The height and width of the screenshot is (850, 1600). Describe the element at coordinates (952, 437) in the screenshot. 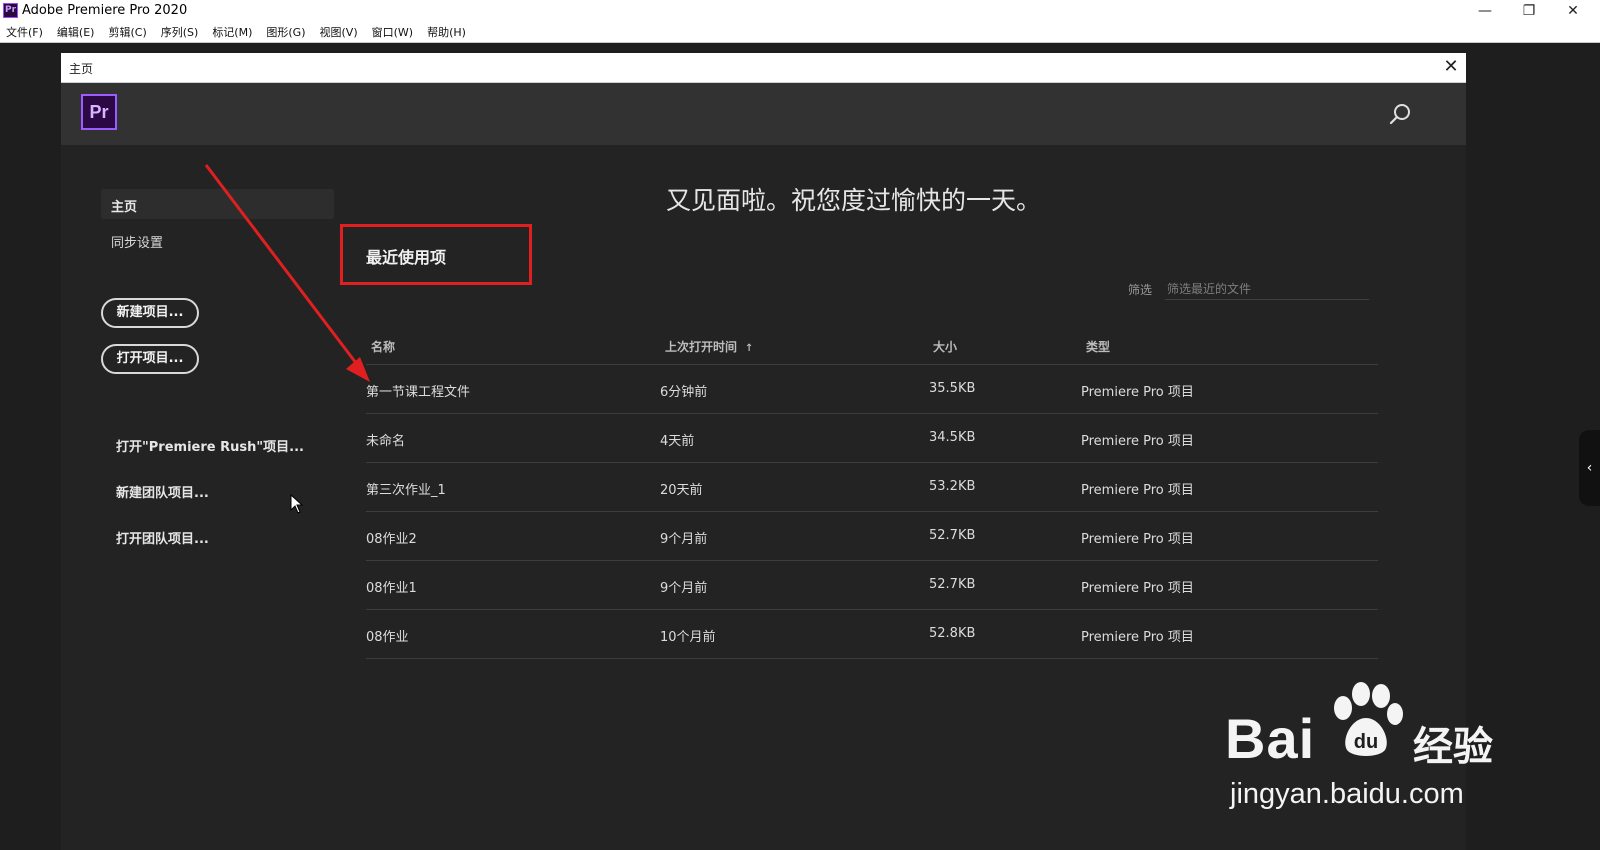

I see `file-size: 34.5KB` at that location.